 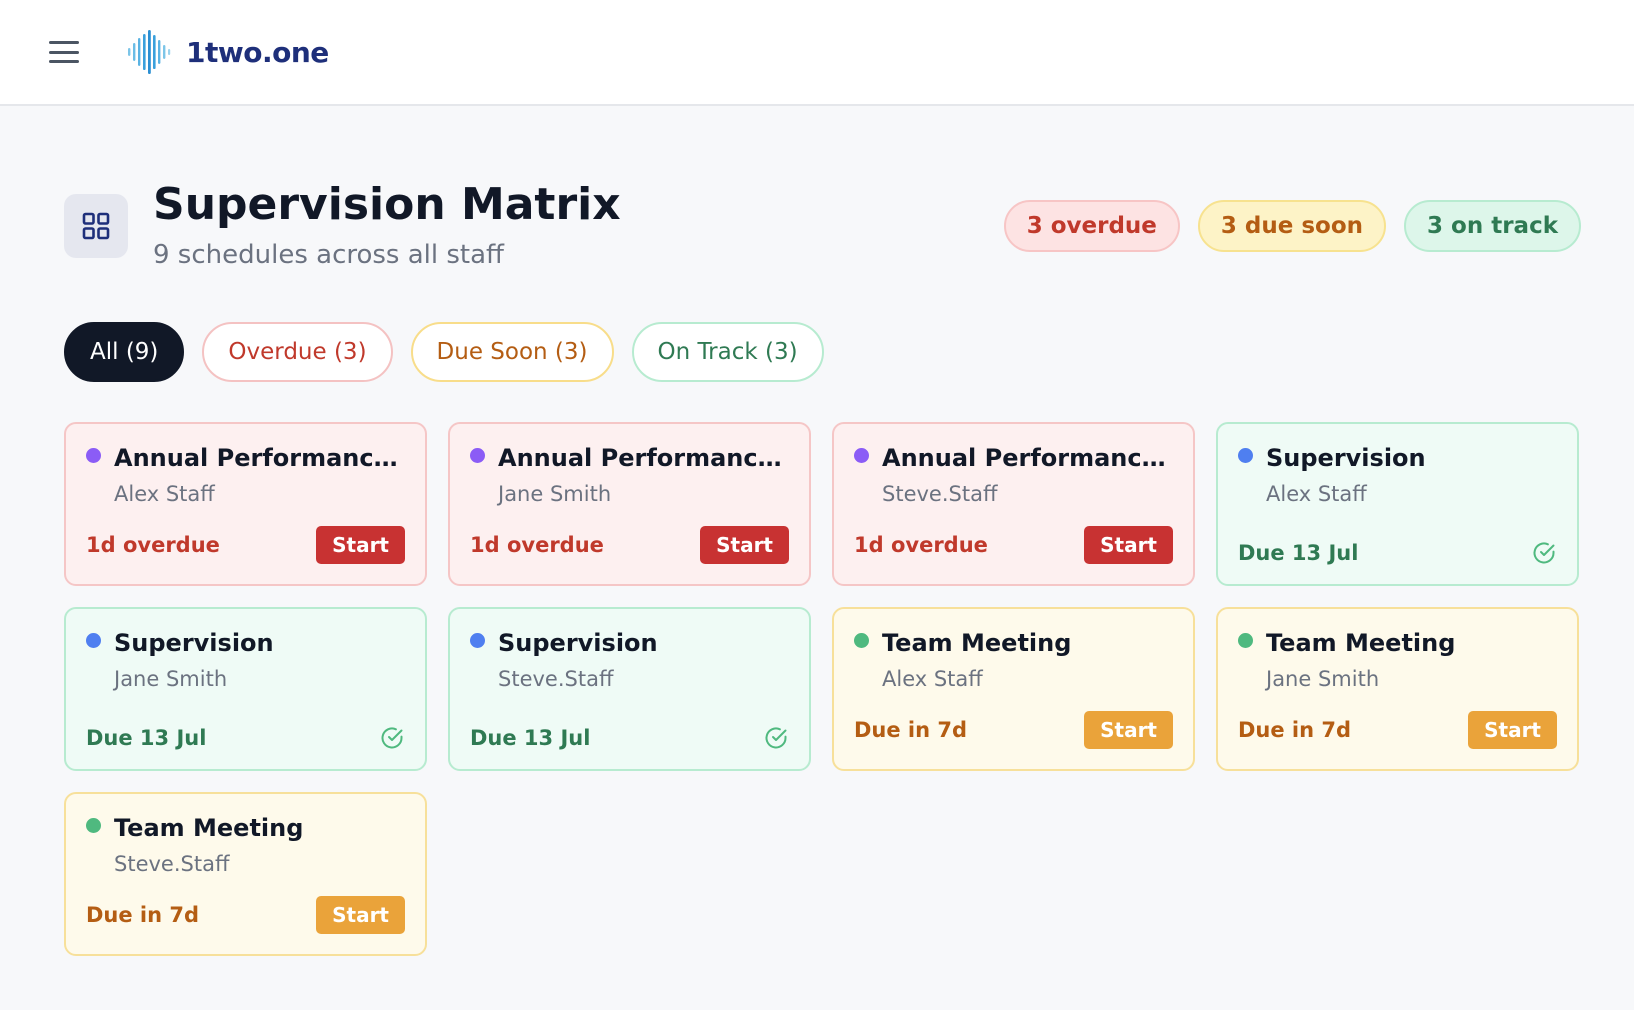 I want to click on filter-overdue-button: Overdue (3), so click(x=297, y=352).